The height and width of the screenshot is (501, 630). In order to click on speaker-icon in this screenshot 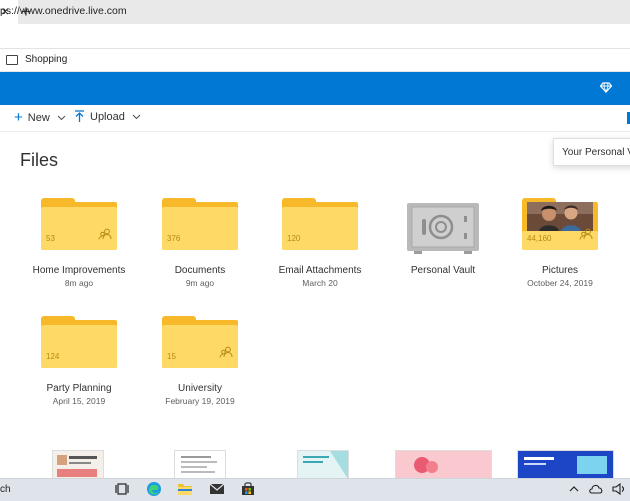, I will do `click(619, 489)`.